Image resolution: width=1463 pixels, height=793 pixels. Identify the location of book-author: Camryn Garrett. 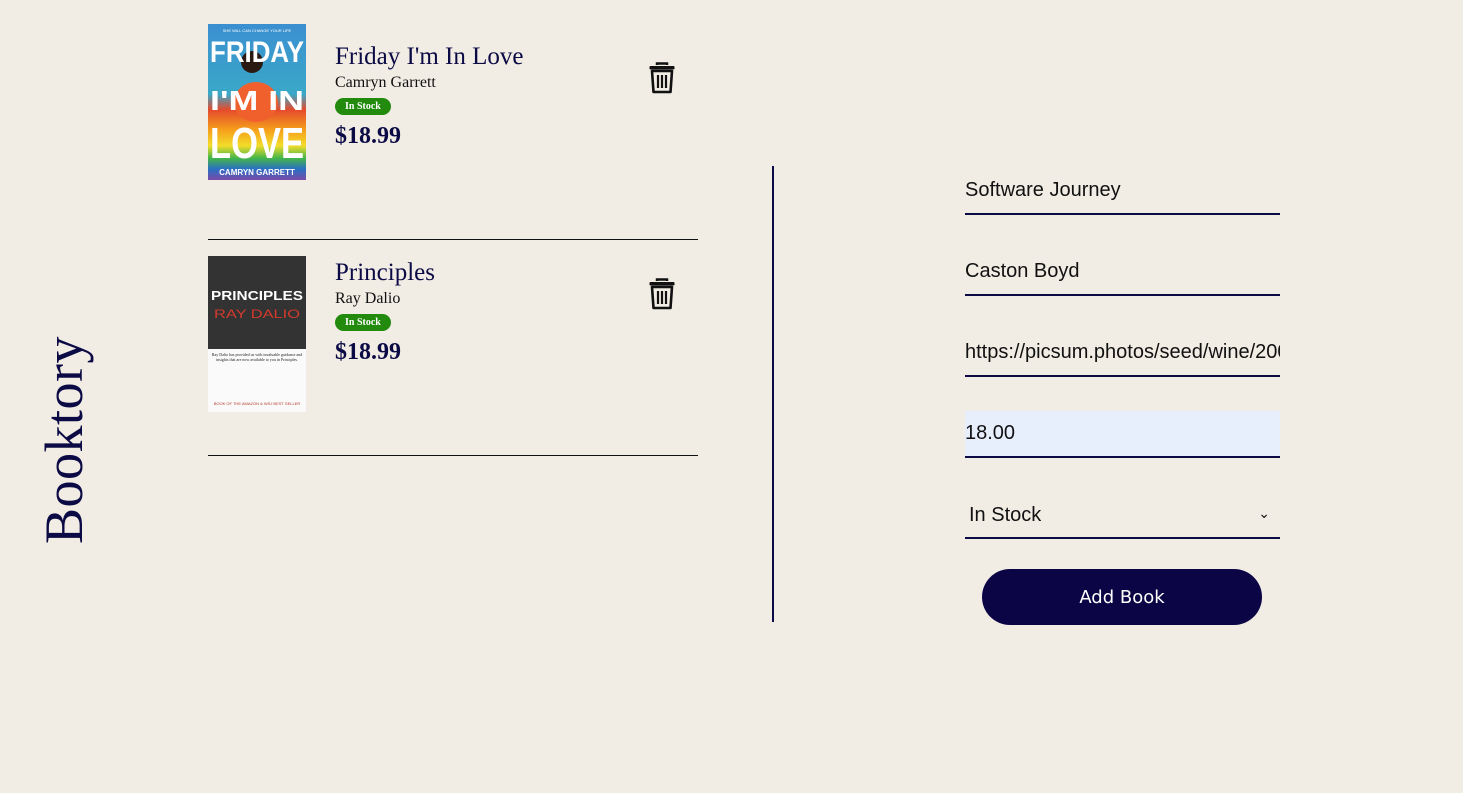
(385, 82).